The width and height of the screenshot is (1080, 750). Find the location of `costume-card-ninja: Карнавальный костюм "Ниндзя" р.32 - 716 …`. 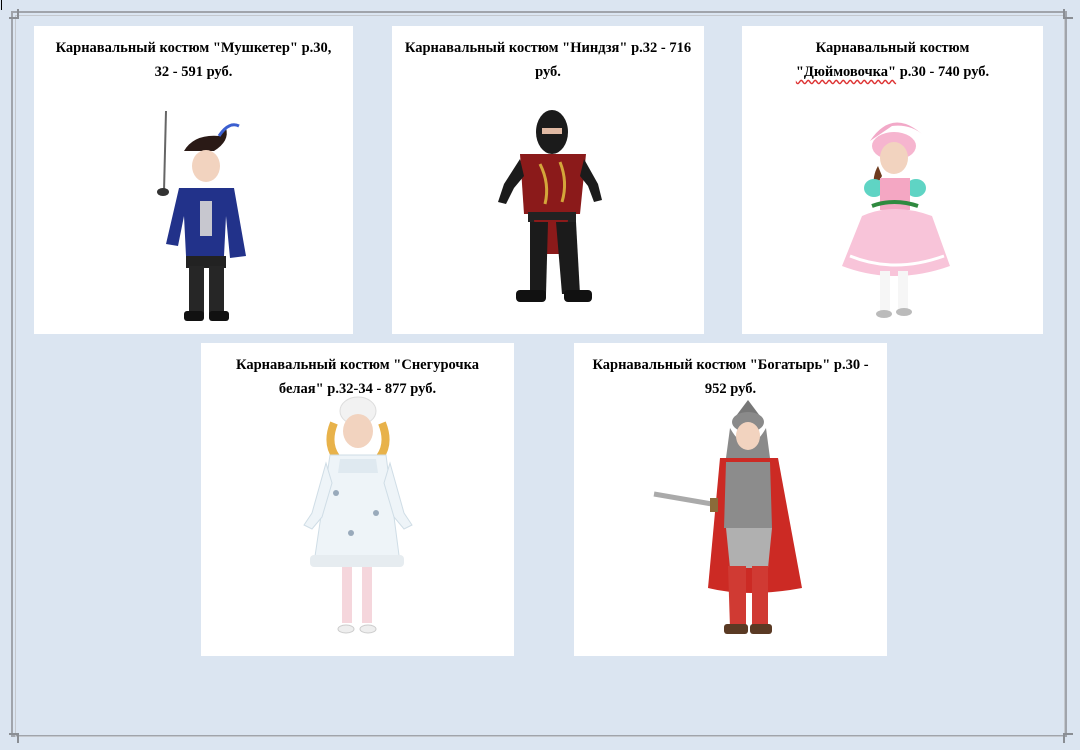

costume-card-ninja: Карнавальный костюм "Ниндзя" р.32 - 716 … is located at coordinates (548, 180).